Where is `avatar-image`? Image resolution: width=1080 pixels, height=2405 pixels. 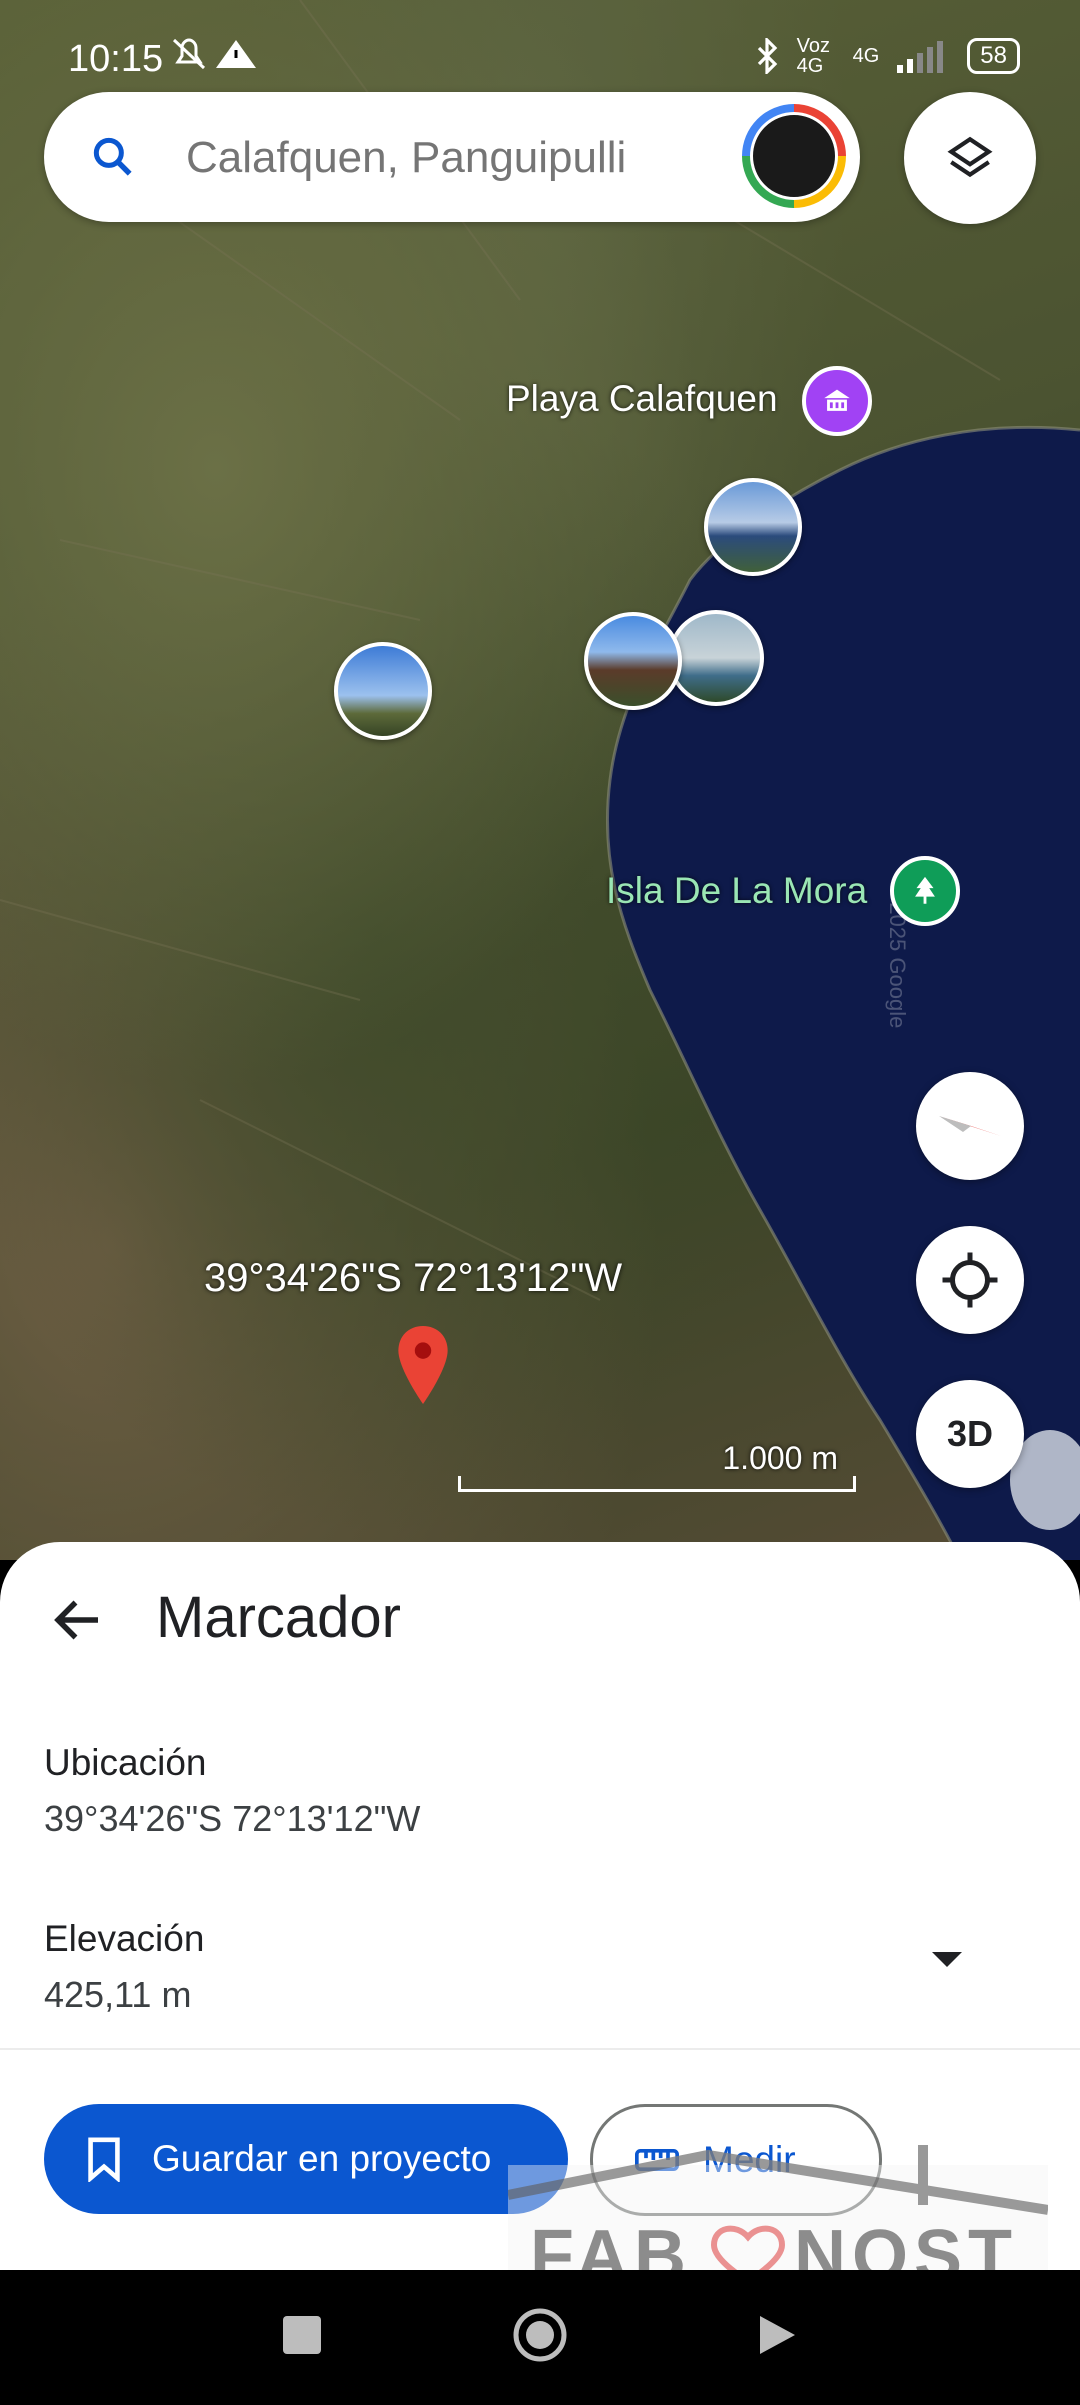 avatar-image is located at coordinates (794, 156).